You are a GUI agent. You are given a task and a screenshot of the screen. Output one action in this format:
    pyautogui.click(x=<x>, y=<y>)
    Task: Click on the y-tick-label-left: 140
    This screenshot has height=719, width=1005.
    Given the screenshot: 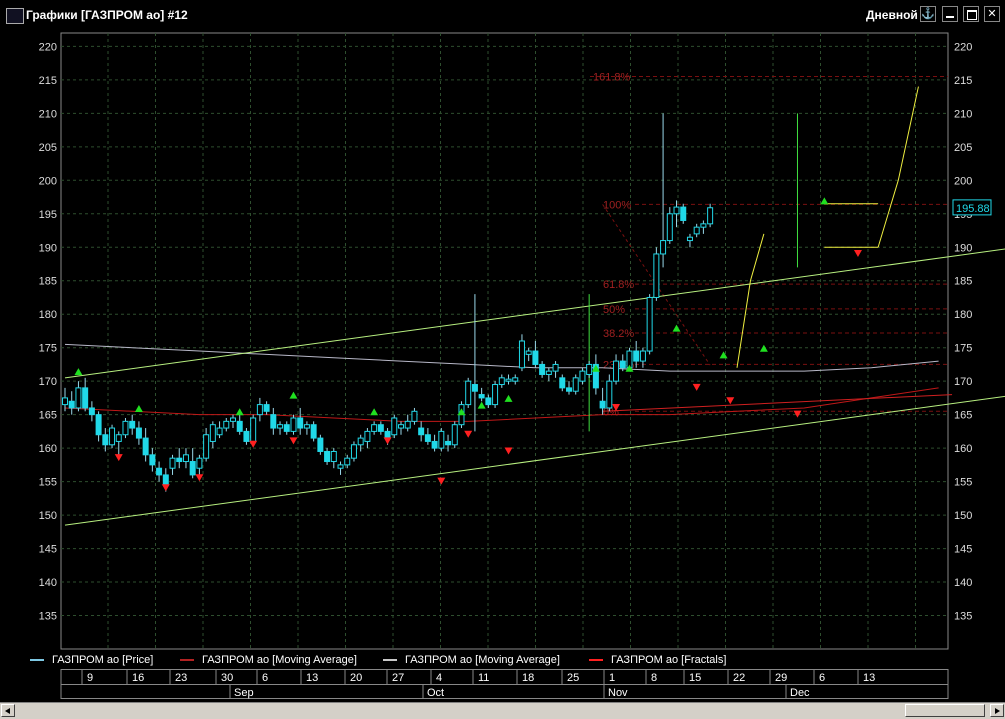 What is the action you would take?
    pyautogui.click(x=48, y=583)
    